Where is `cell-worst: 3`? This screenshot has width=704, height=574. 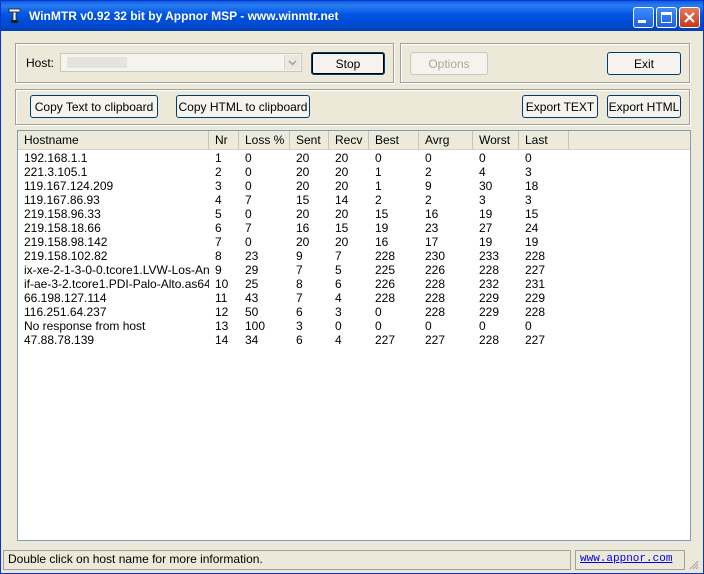
cell-worst: 3 is located at coordinates (482, 200).